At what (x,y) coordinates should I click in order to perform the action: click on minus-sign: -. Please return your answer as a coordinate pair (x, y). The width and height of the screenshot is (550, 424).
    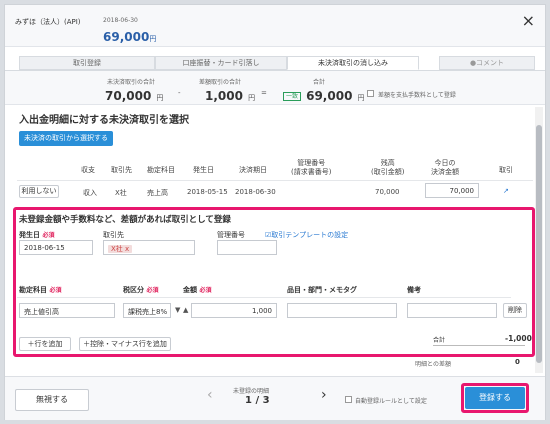
    Looking at the image, I should click on (179, 93).